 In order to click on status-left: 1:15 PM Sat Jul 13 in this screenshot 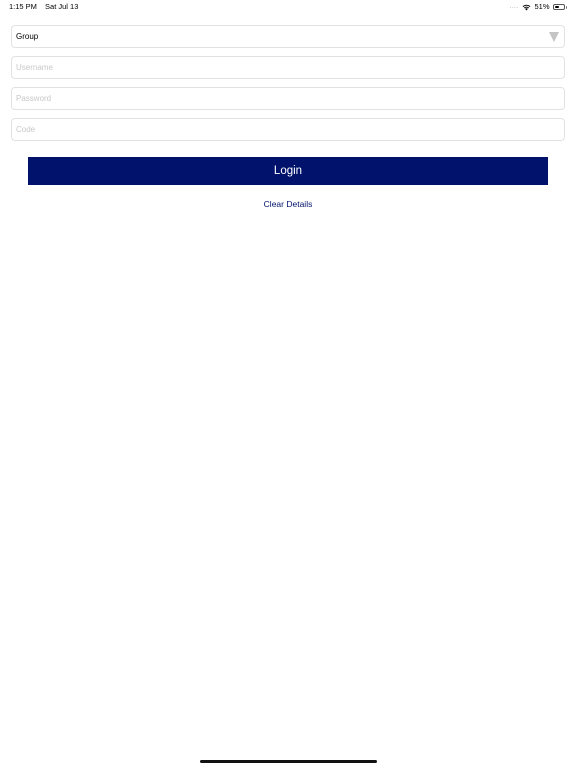, I will do `click(46, 7)`.